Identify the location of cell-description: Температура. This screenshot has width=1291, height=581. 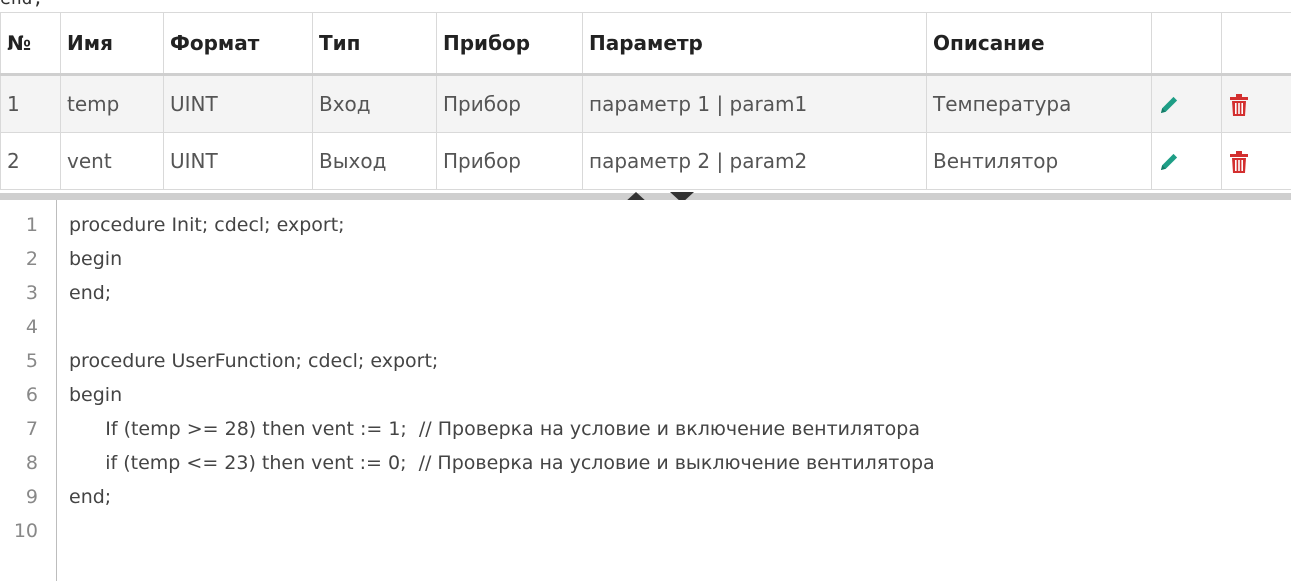
(1039, 103).